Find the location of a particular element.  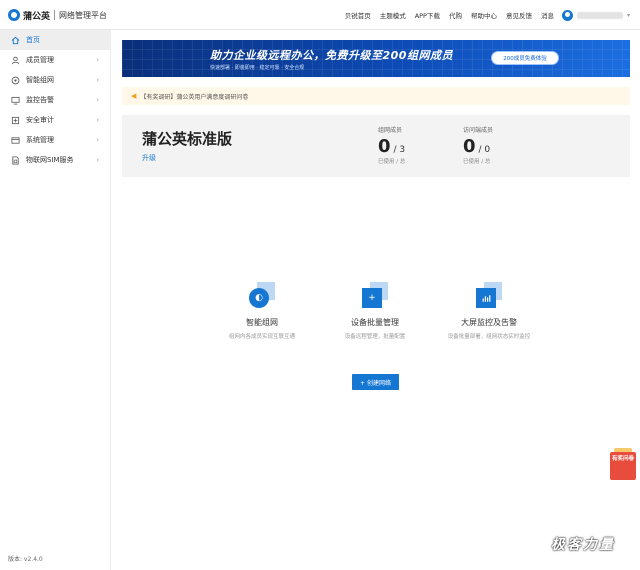

settings-icon is located at coordinates (15, 140).